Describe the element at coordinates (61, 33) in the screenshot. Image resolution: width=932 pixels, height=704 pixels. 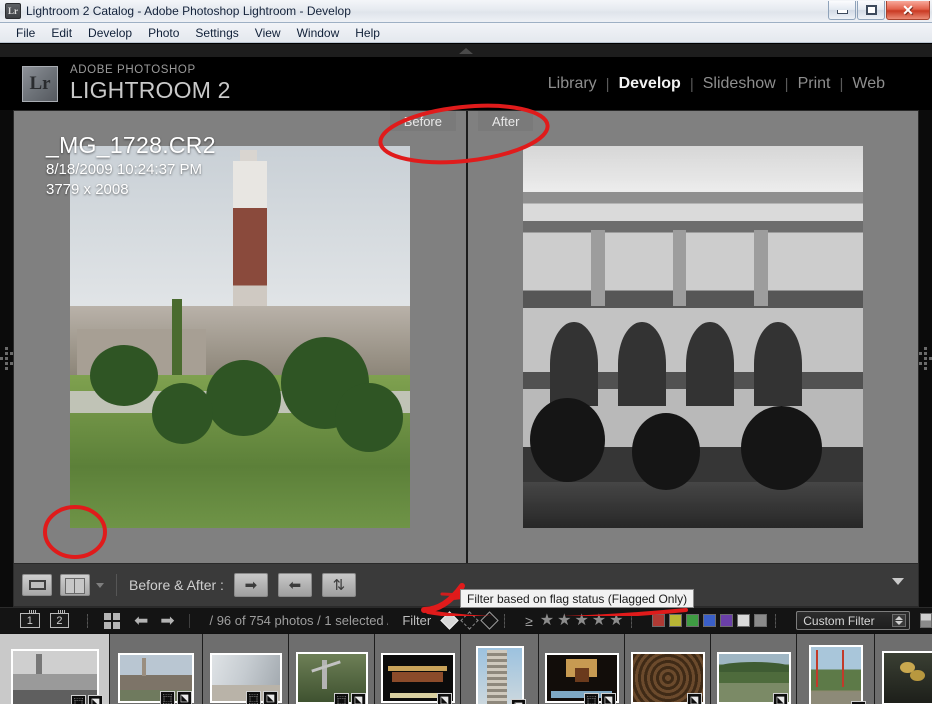
I see `menu-edit: Edit` at that location.